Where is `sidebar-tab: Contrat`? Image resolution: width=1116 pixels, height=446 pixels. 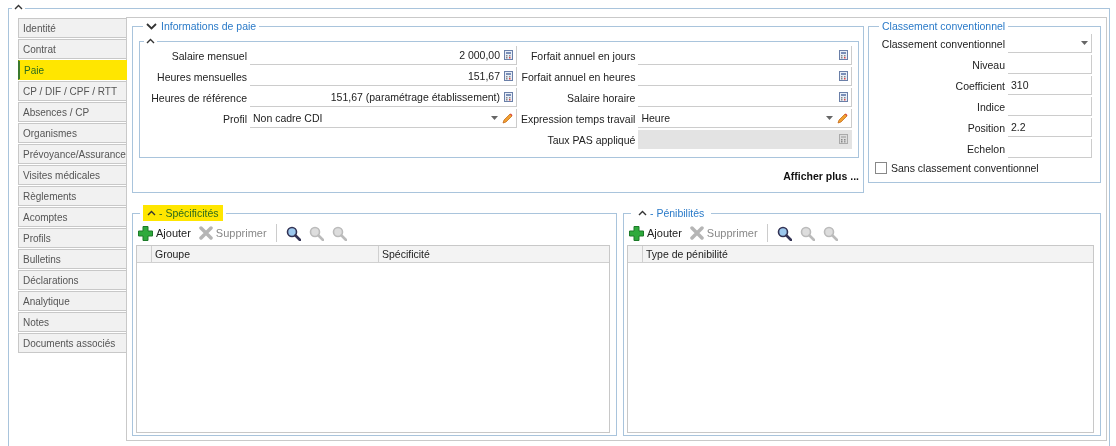
sidebar-tab: Contrat is located at coordinates (72, 49).